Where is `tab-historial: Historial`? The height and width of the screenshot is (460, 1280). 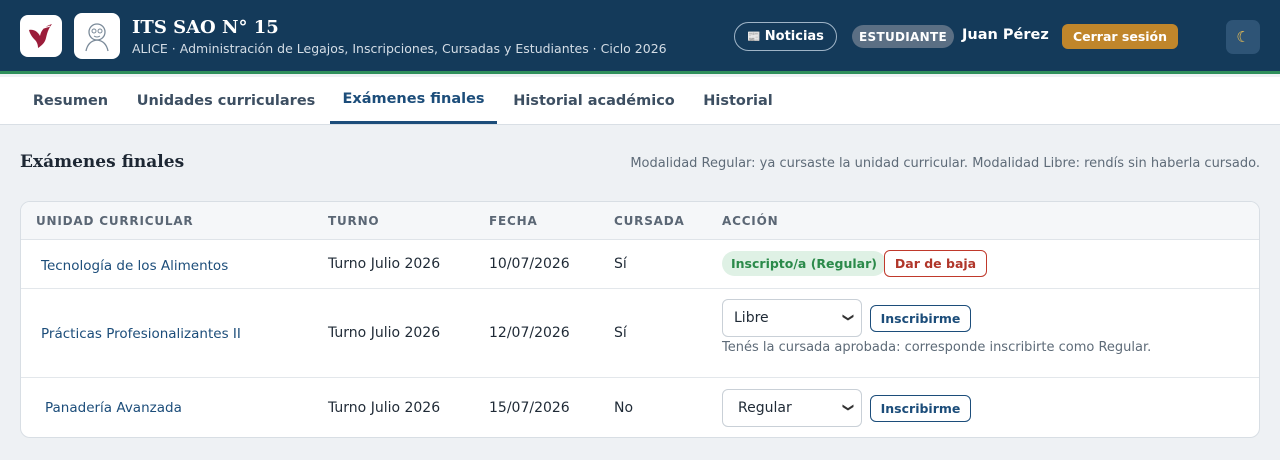
tab-historial: Historial is located at coordinates (738, 100).